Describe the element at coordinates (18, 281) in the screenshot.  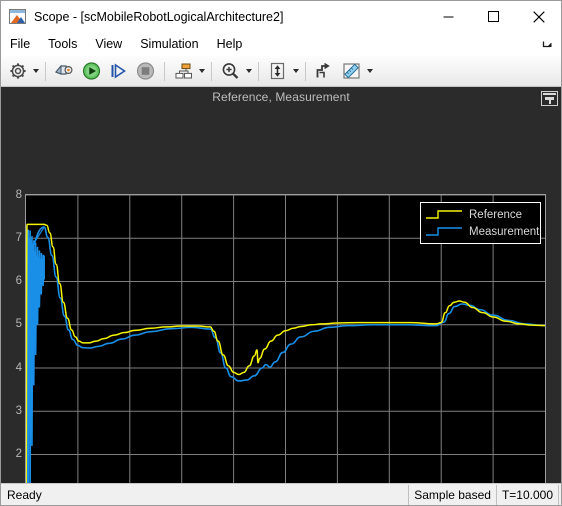
I see `y-tick-6: 6` at that location.